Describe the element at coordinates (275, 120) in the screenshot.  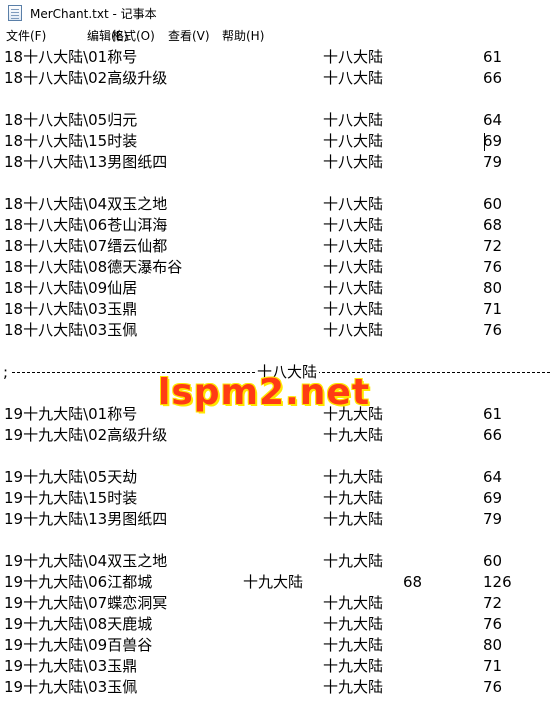
I see `text-line: 18十八大陆\05归元 十八大陆 64` at that location.